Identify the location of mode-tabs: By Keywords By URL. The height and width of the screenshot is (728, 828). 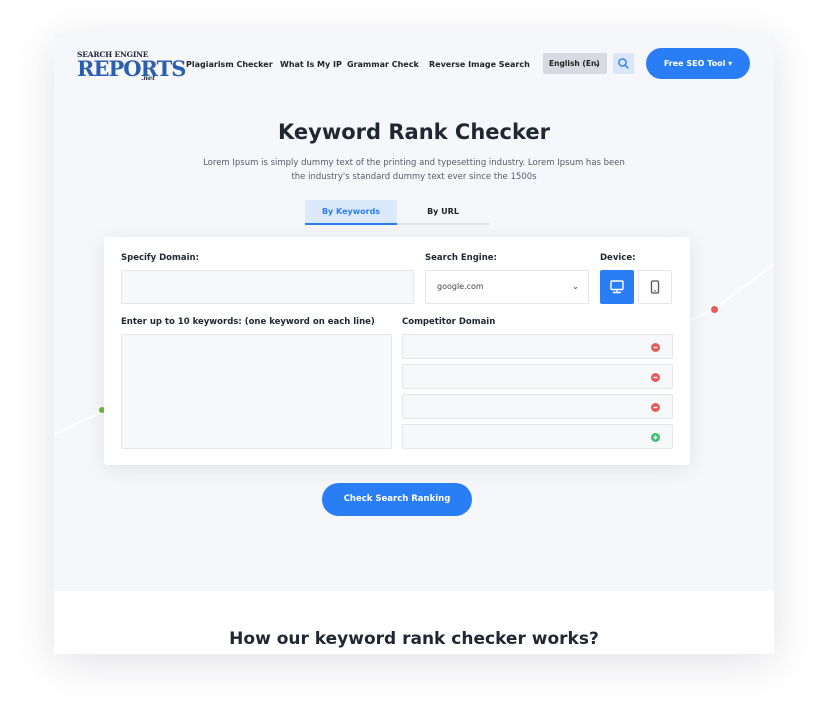
(397, 212).